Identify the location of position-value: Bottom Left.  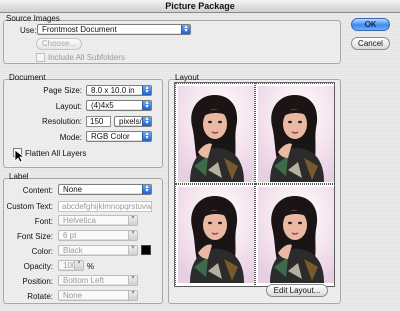
(83, 280).